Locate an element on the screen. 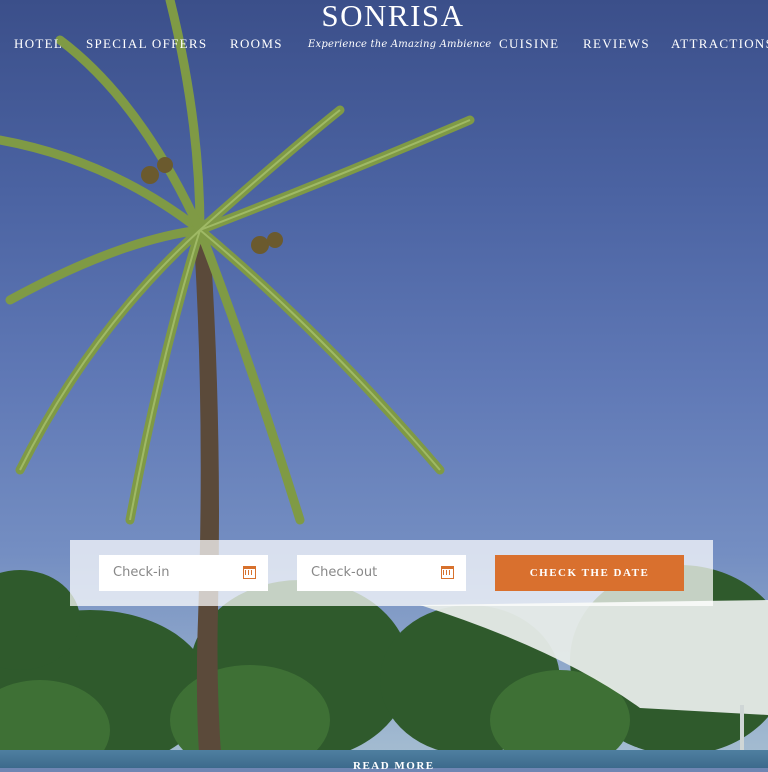 This screenshot has width=768, height=772. brand-name: SONRISA is located at coordinates (393, 16).